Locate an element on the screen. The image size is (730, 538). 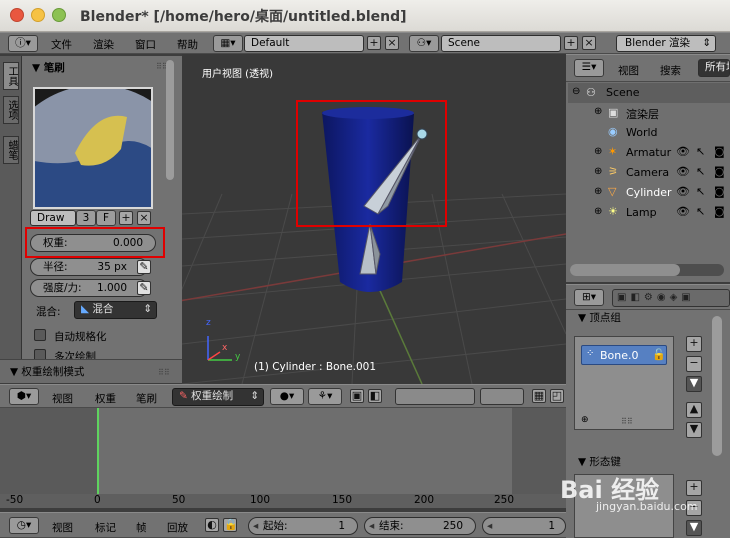
end-frame-field: ◂ 结束: 250 is located at coordinates (420, 526).